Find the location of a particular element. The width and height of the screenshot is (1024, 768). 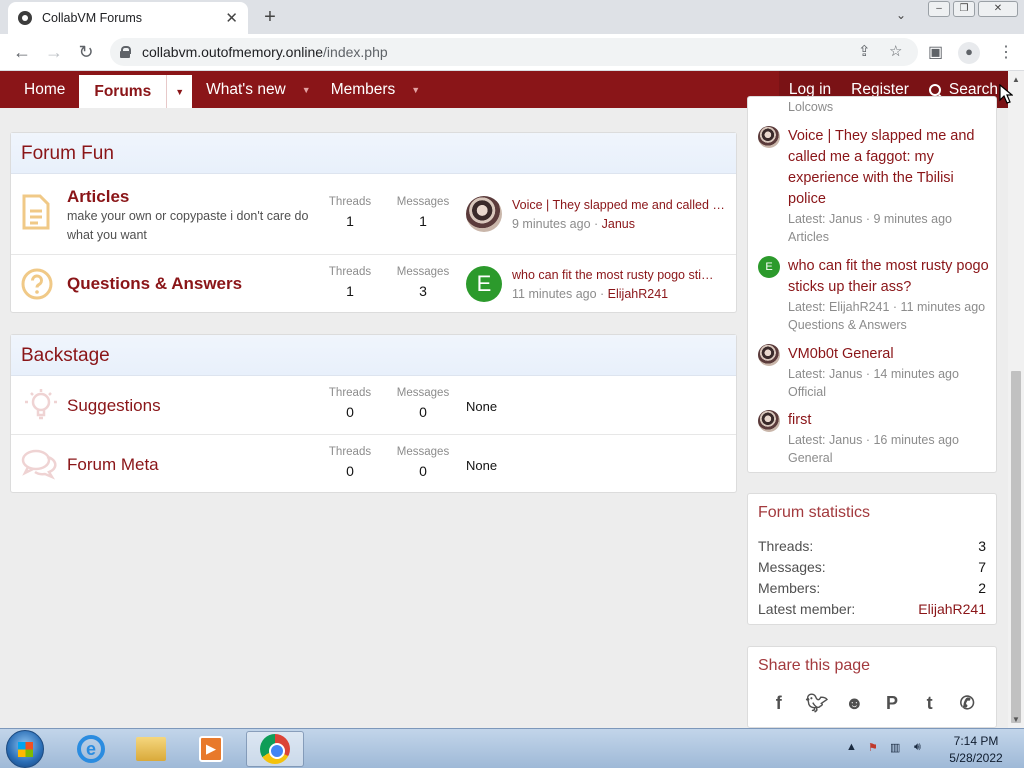

chrome-icon is located at coordinates (275, 749).